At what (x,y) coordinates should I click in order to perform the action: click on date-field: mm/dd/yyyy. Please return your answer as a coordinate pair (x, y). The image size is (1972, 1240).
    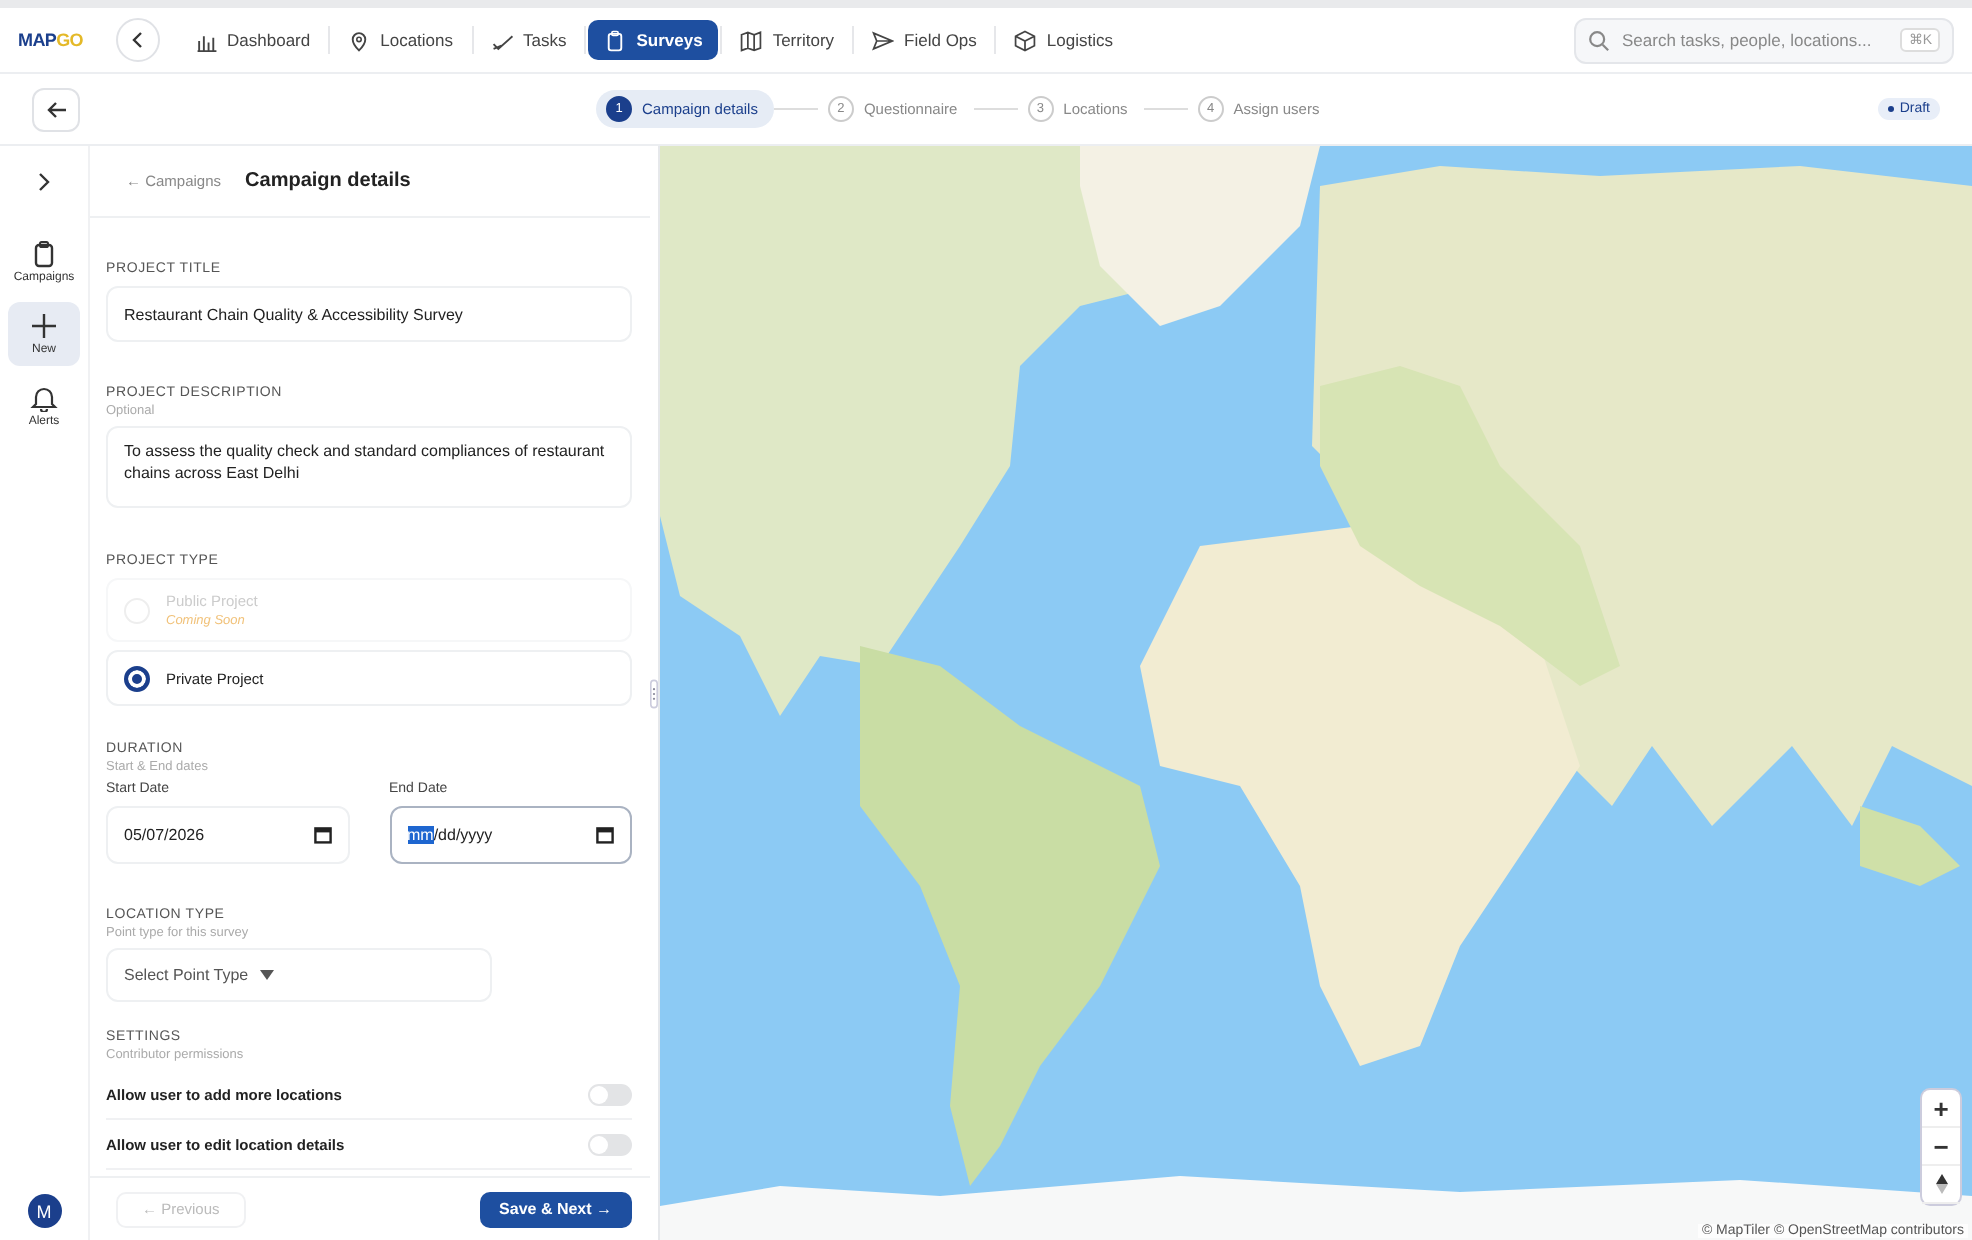
    Looking at the image, I should click on (510, 835).